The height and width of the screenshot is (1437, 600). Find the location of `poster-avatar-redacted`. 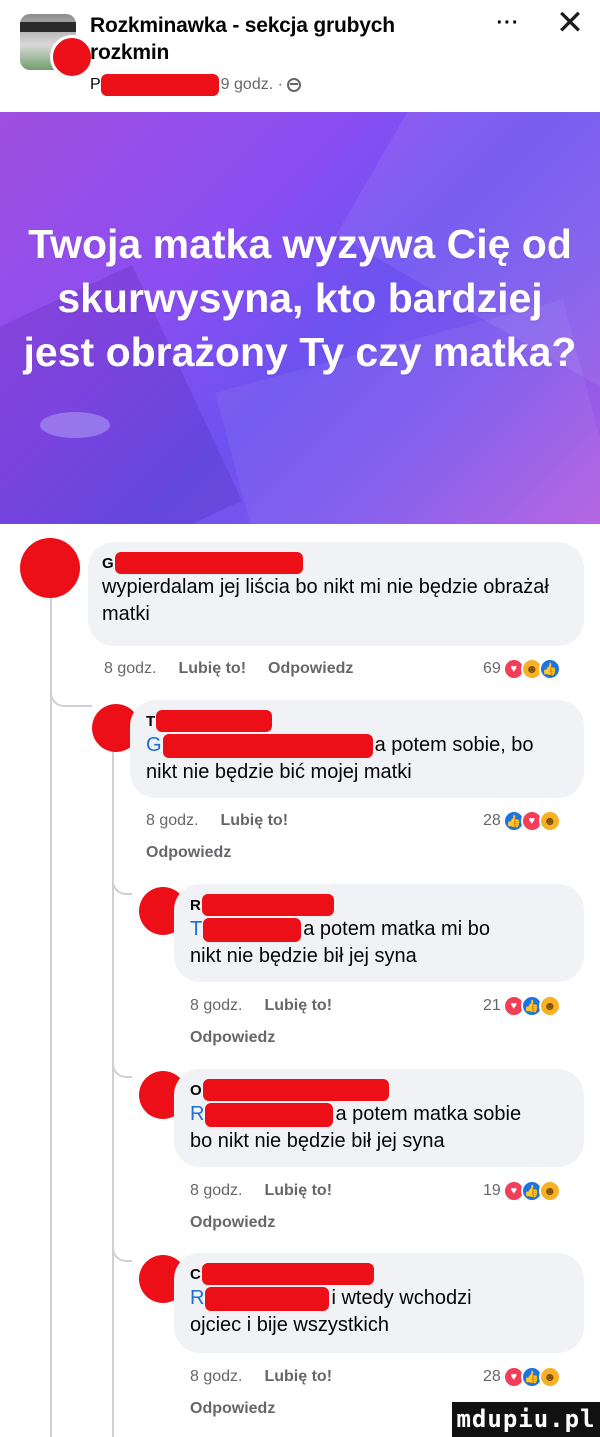

poster-avatar-redacted is located at coordinates (72, 57).